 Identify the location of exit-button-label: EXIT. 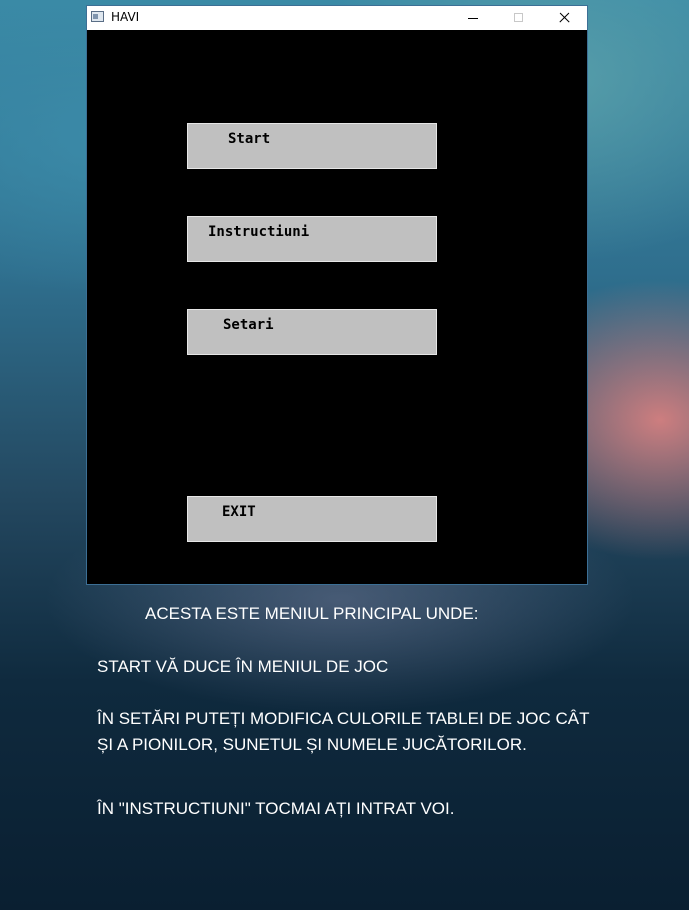
(239, 512).